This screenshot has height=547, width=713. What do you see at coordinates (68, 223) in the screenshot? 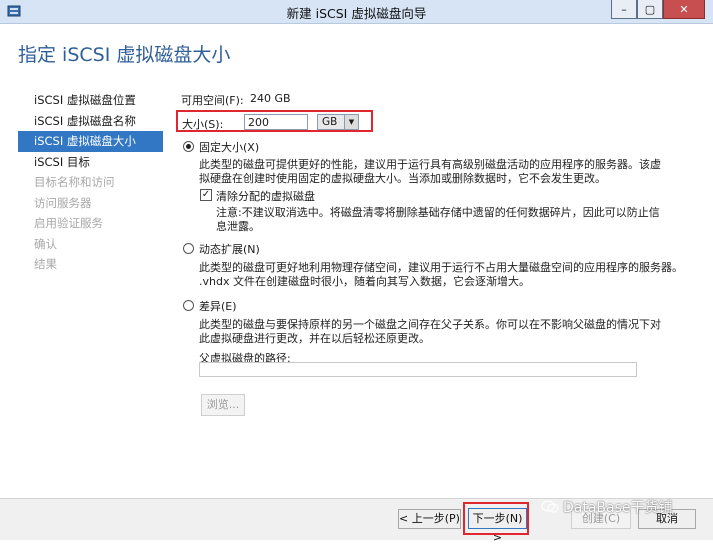
I see `nav-item-auth: 启用验证服务` at bounding box center [68, 223].